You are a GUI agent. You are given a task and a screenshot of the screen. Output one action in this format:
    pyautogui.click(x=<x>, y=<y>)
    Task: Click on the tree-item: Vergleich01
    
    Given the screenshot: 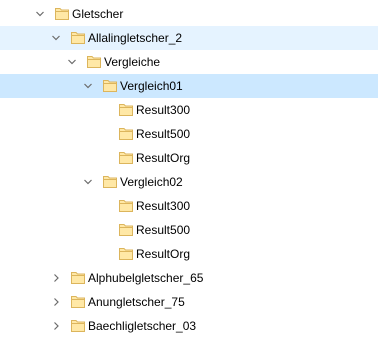 What is the action you would take?
    pyautogui.click(x=189, y=86)
    